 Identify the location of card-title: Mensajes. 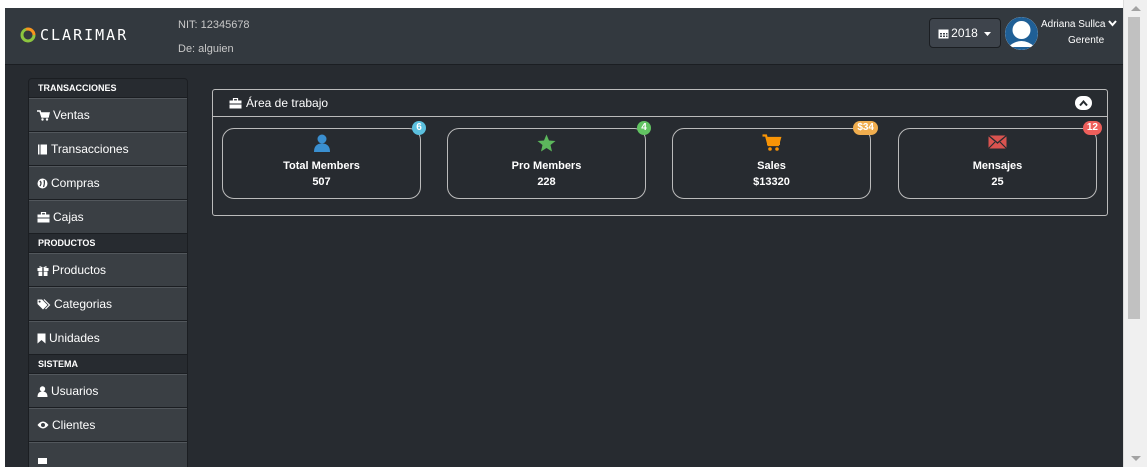
(997, 166).